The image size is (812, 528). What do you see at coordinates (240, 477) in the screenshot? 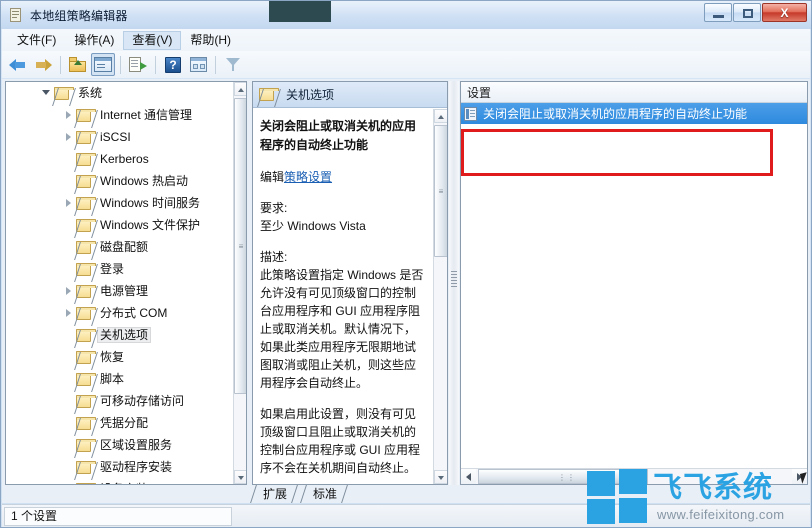
I see `scroll-down-button` at bounding box center [240, 477].